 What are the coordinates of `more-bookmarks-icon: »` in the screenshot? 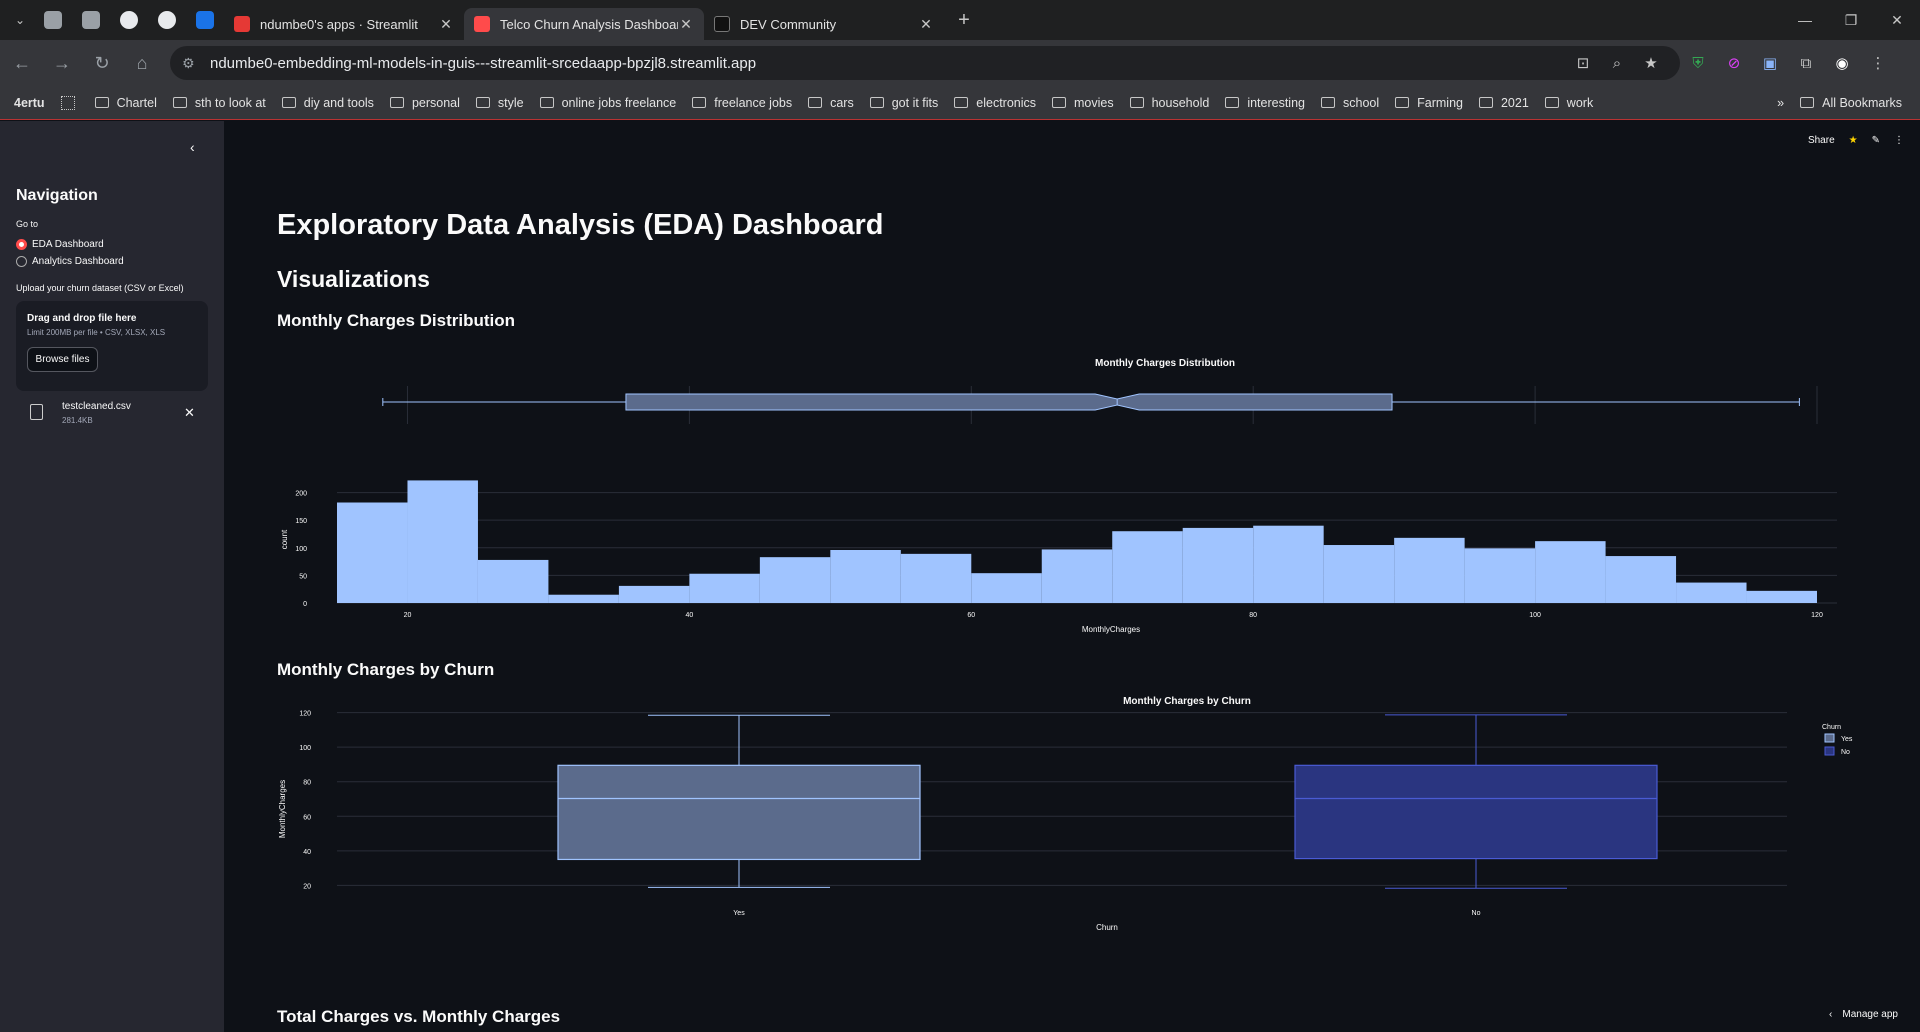 It's located at (1780, 103).